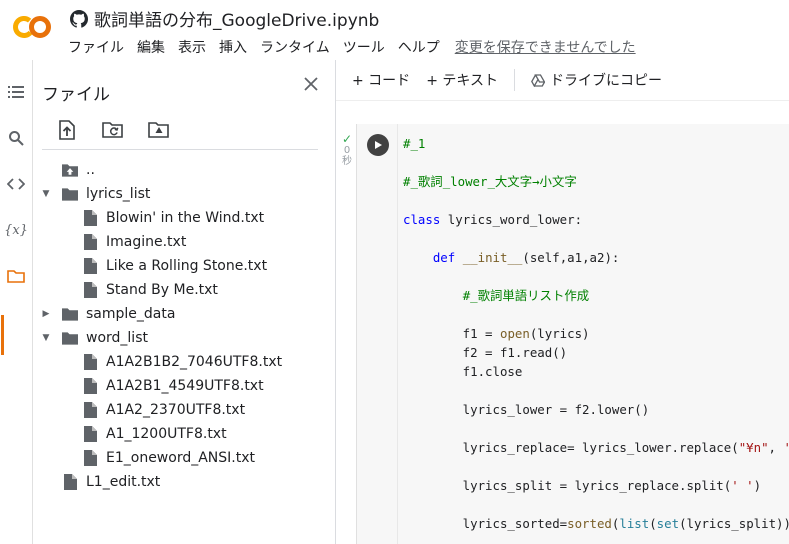 The width and height of the screenshot is (789, 544). Describe the element at coordinates (166, 434) in the screenshot. I see `tree-item-label: A1_1200UTF8.txt` at that location.